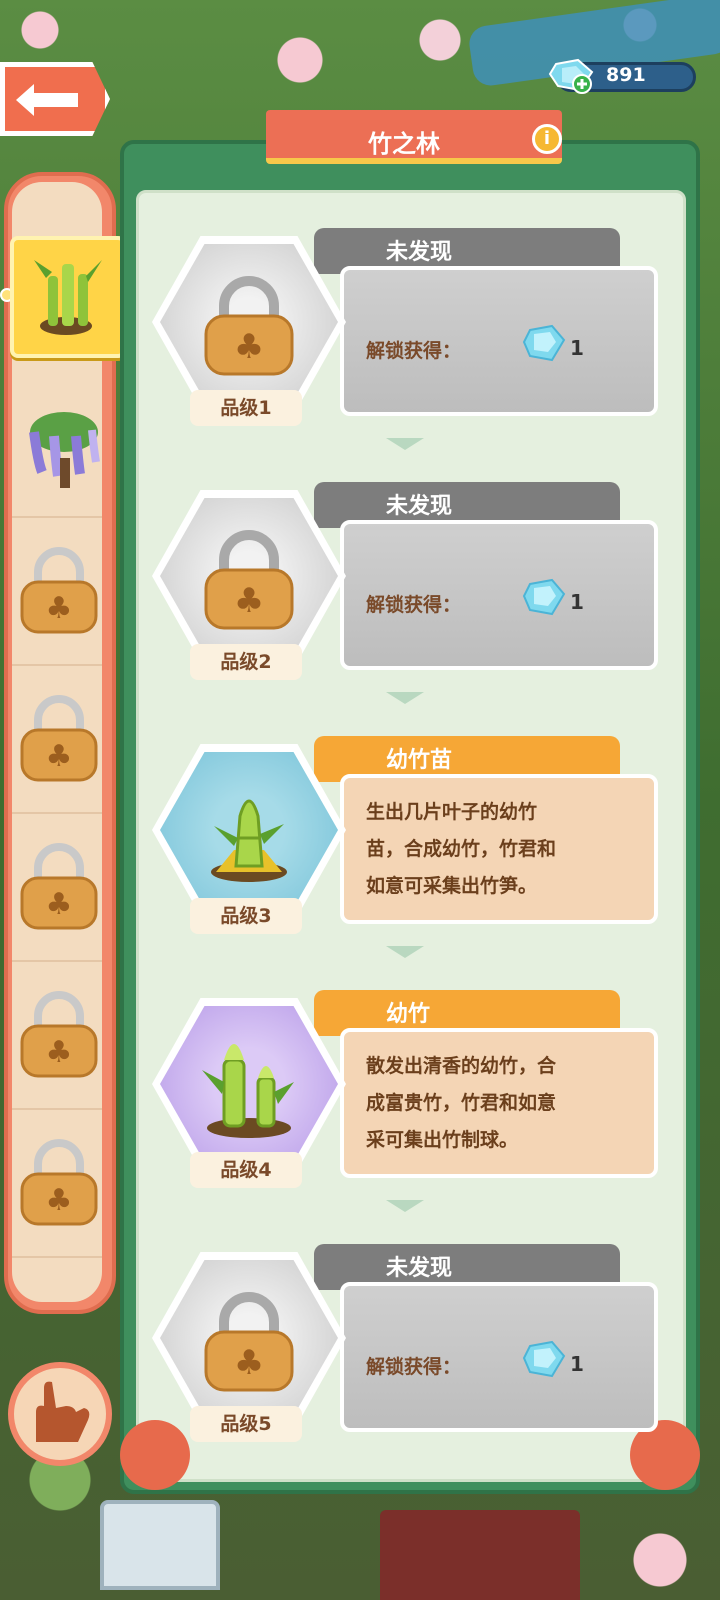 This screenshot has width=720, height=1600. Describe the element at coordinates (461, 1103) in the screenshot. I see `item-description: 散发出清香的幼竹，合 成富贵竹，竹君和如意 采可集出竹制球。` at that location.